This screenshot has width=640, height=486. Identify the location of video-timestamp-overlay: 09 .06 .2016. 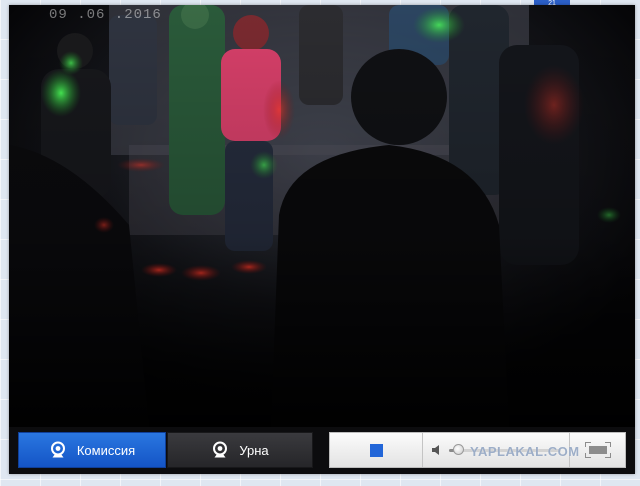
(105, 15).